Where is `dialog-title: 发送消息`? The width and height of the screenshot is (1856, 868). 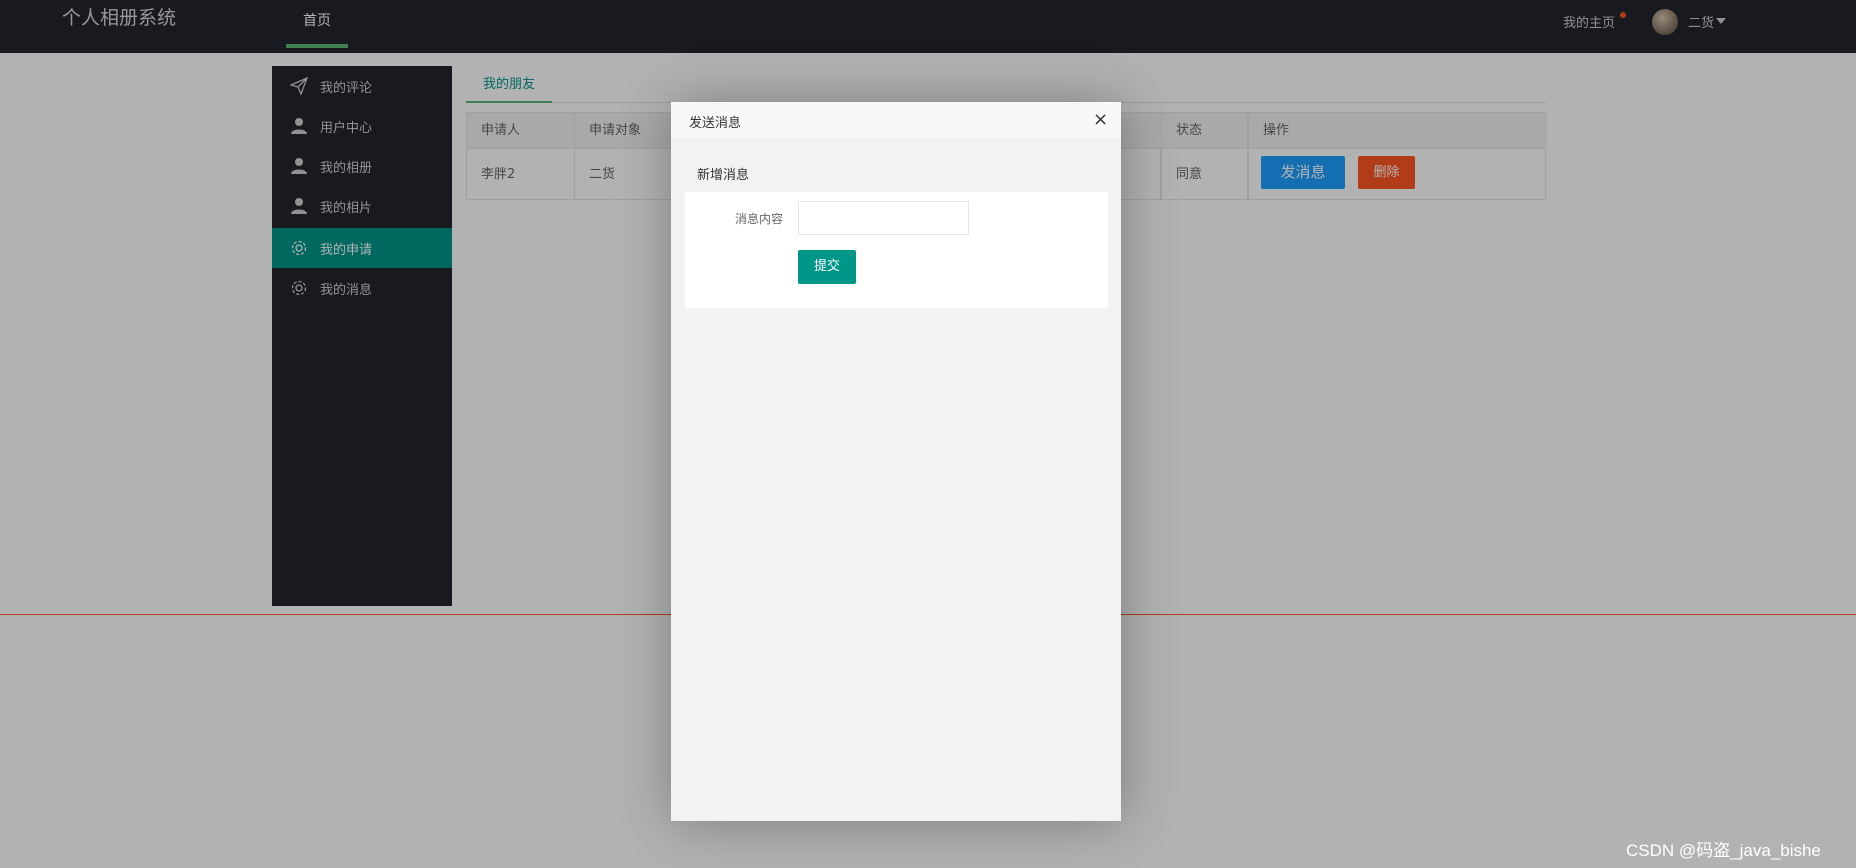 dialog-title: 发送消息 is located at coordinates (715, 123).